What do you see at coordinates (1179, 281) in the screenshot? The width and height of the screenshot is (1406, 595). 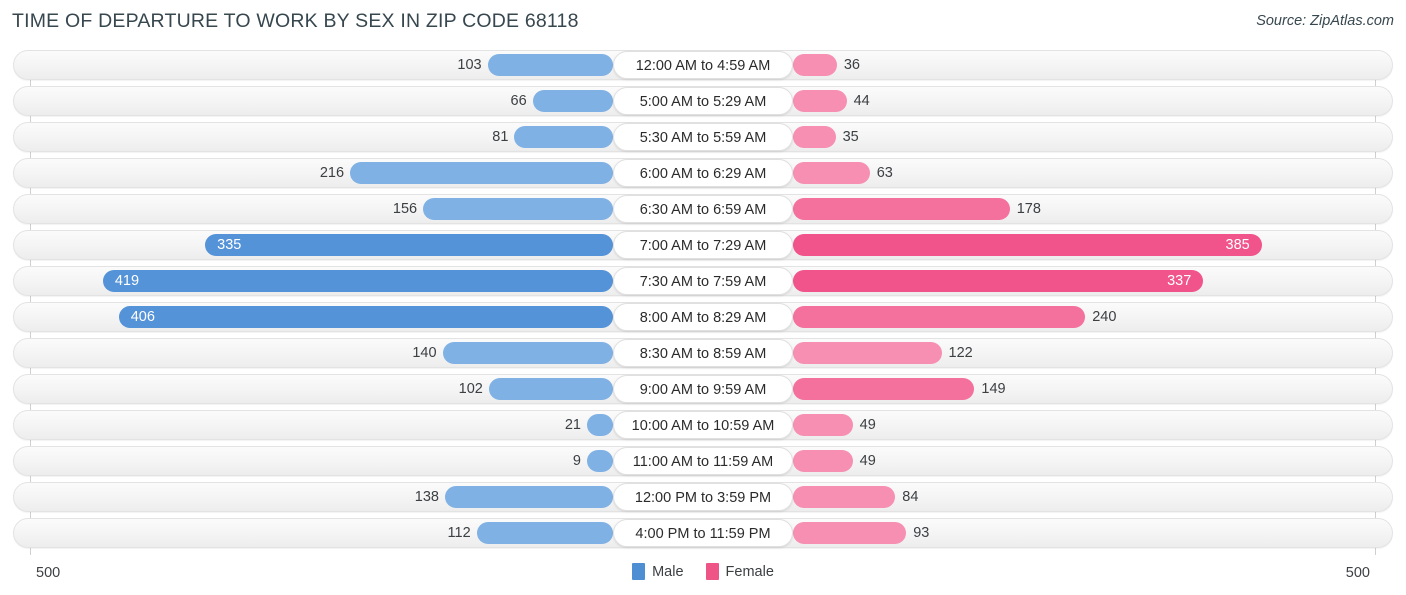 I see `bar-value-female: 337` at bounding box center [1179, 281].